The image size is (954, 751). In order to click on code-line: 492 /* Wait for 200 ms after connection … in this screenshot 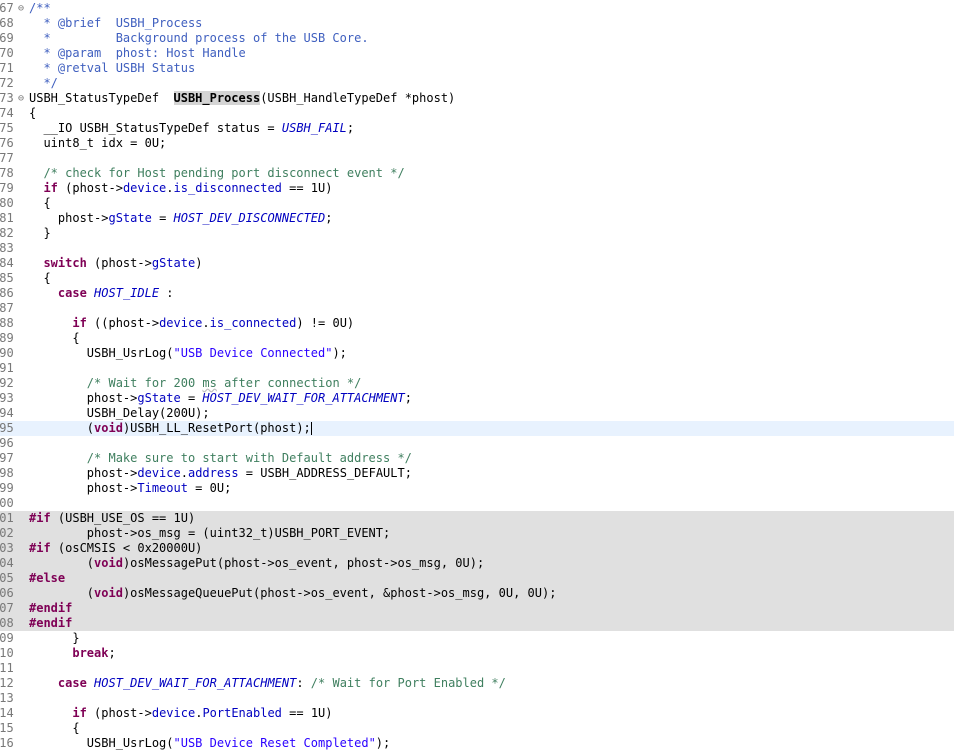, I will do `click(477, 383)`.